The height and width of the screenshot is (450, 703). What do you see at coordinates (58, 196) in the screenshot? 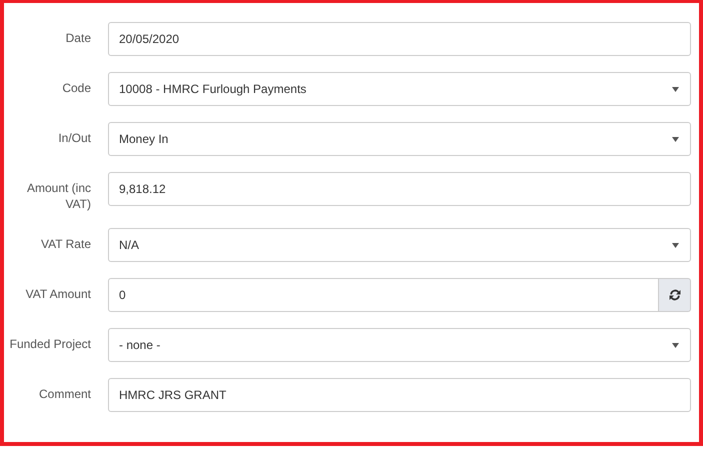
I see `field-label: Amount (inc VAT)` at bounding box center [58, 196].